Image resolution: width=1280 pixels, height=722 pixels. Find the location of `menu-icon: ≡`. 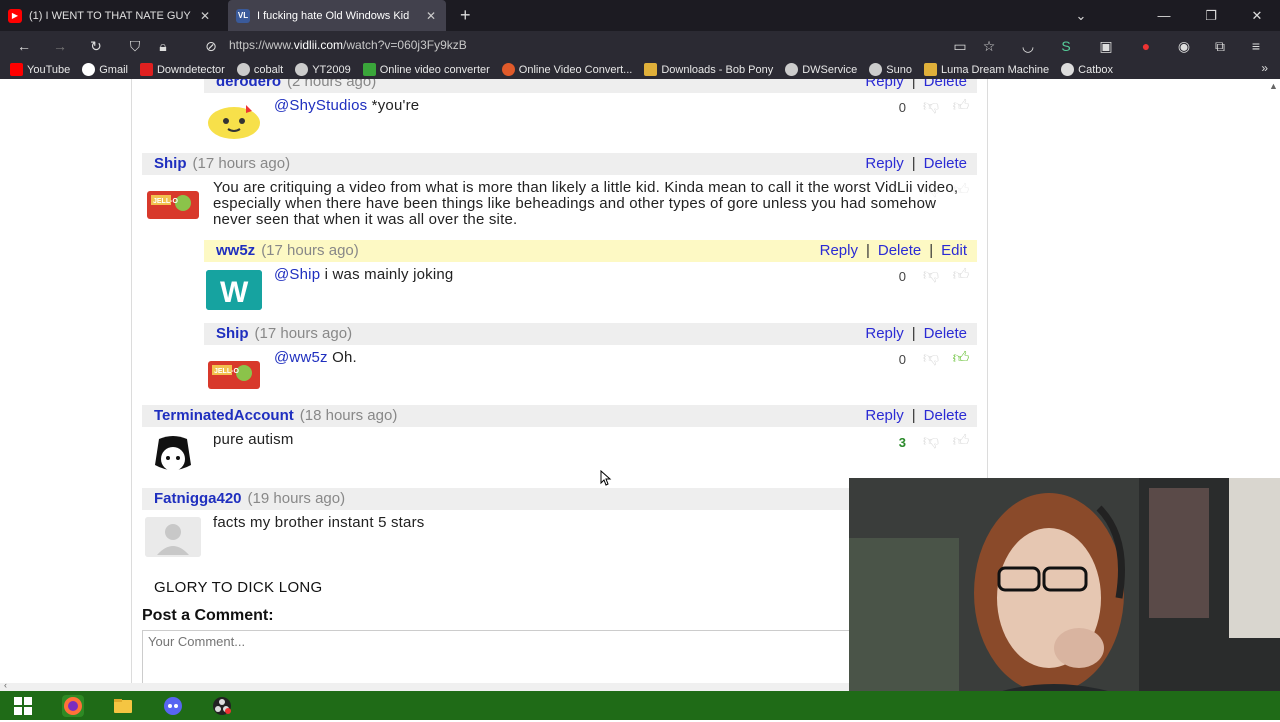

menu-icon: ≡ is located at coordinates (1256, 46).